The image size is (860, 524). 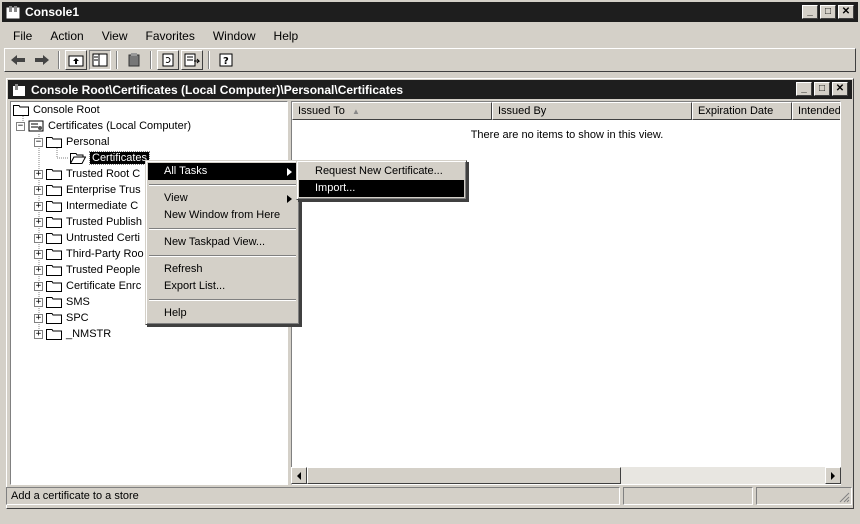 What do you see at coordinates (844, 497) in the screenshot?
I see `size-grip-icon` at bounding box center [844, 497].